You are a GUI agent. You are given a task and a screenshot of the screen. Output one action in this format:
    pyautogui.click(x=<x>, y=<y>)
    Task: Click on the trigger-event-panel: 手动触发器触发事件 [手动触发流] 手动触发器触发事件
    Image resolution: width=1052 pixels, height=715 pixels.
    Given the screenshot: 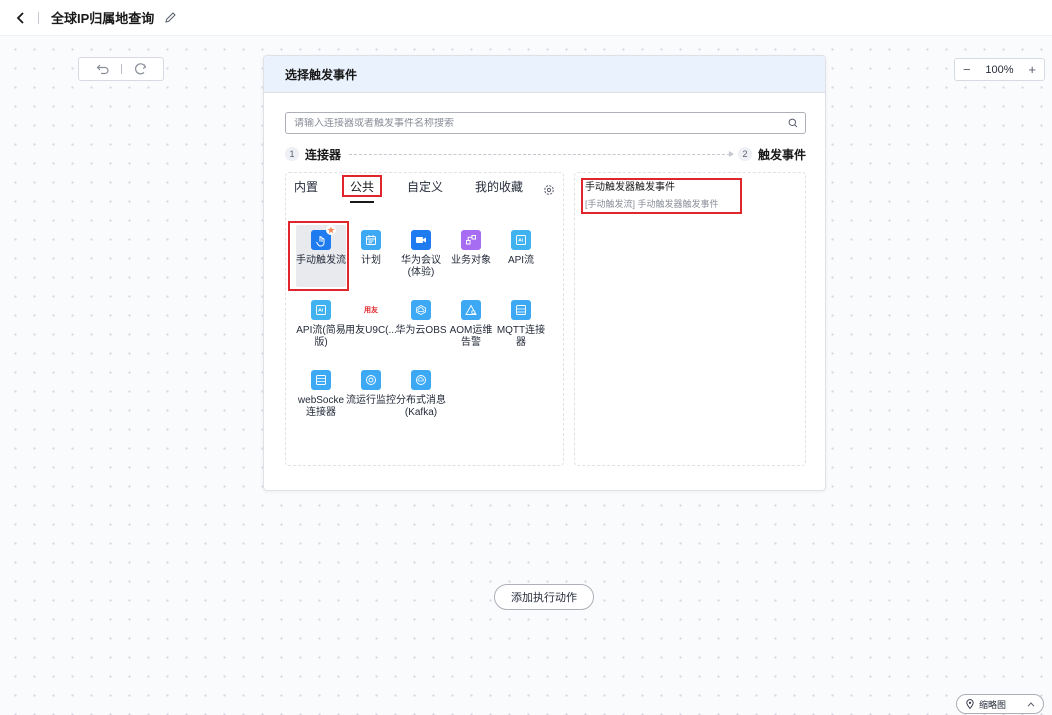 What is the action you would take?
    pyautogui.click(x=690, y=319)
    